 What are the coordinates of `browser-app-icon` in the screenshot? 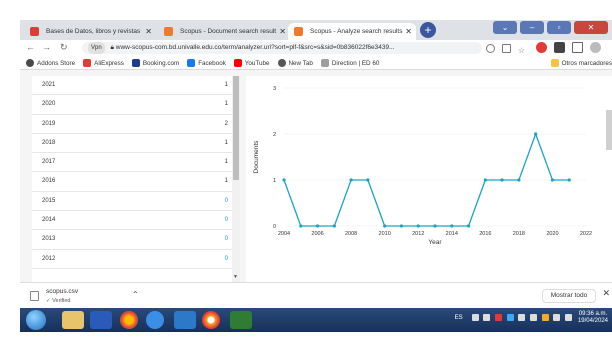 It's located at (211, 320).